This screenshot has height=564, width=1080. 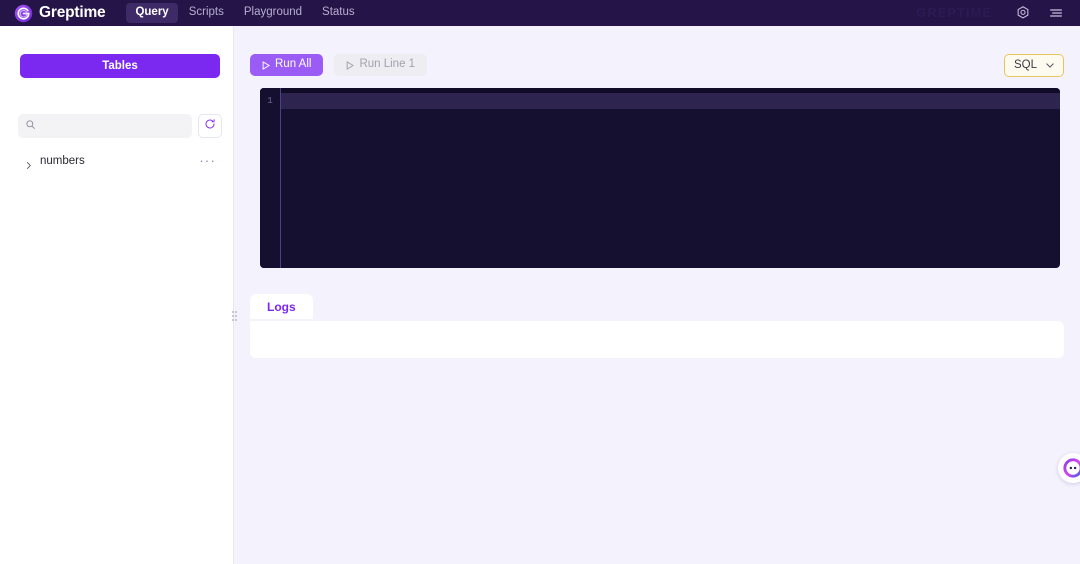 I want to click on logs-tabbar: Logs, so click(x=281, y=306).